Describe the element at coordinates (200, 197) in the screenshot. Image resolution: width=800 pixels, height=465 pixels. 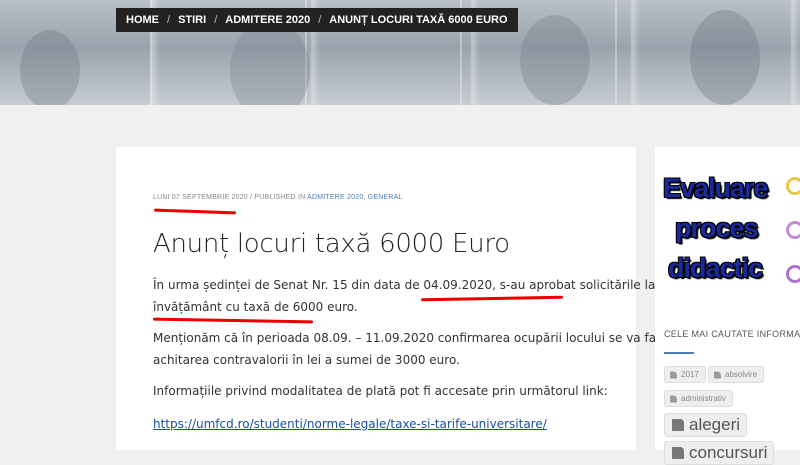
I see `post-date: LUNI 07 SEPTEMBRIE 2020` at that location.